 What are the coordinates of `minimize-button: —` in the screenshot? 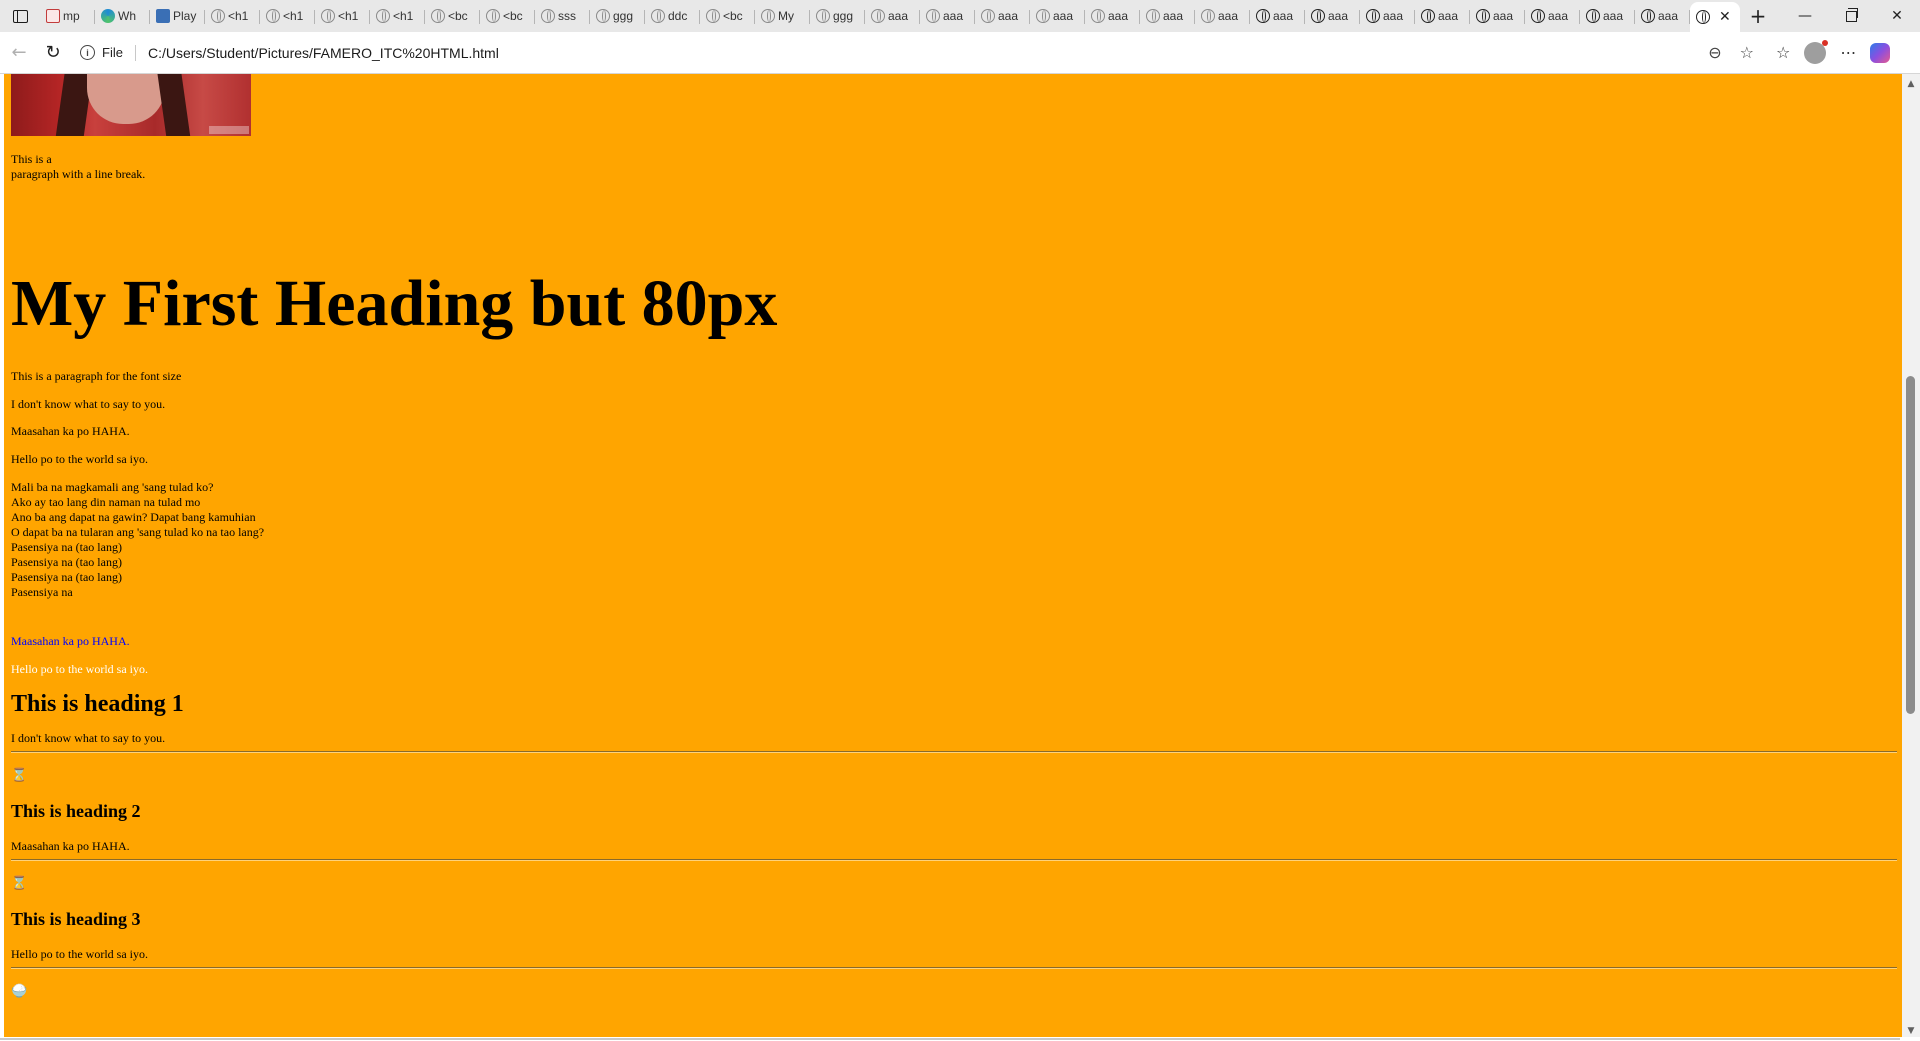 It's located at (1805, 16).